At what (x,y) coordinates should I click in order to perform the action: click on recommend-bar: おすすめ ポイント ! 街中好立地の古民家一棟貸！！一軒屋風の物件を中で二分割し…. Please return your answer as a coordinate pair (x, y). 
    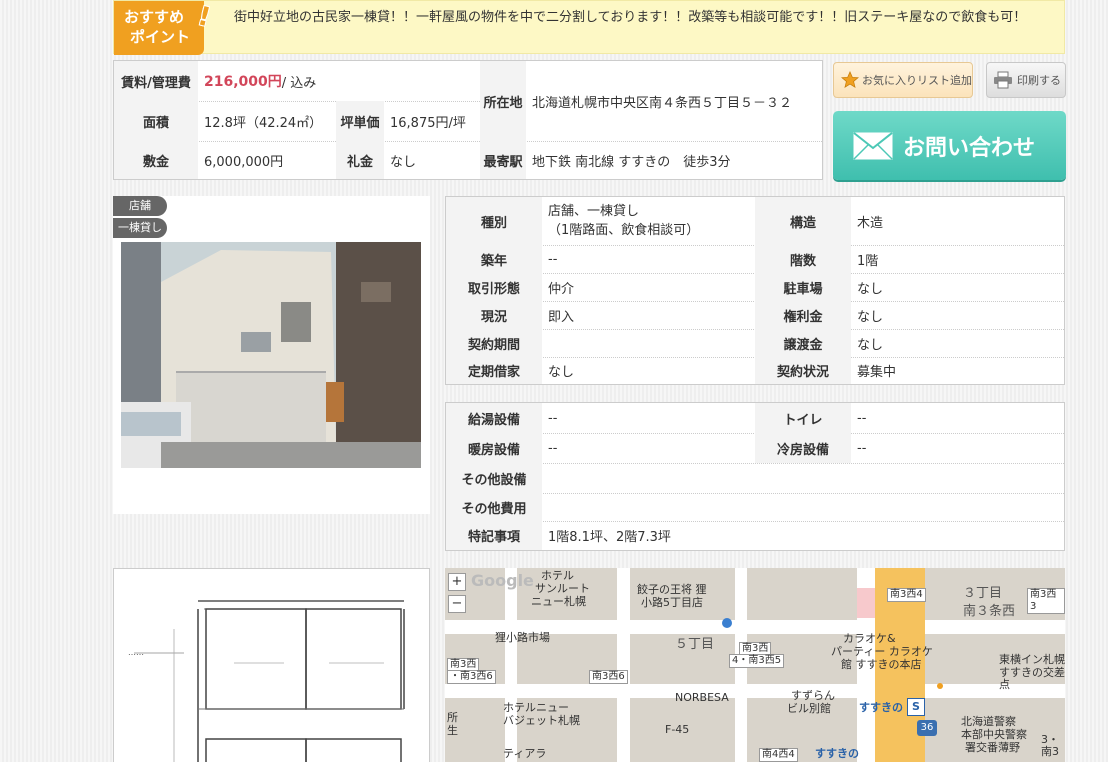
    Looking at the image, I should click on (589, 27).